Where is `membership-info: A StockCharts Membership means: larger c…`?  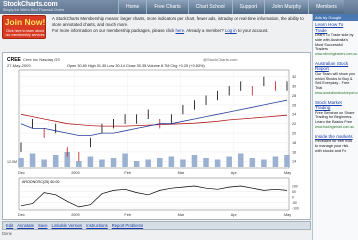 membership-info: A StockCharts Membership means: larger c… is located at coordinates (181, 25).